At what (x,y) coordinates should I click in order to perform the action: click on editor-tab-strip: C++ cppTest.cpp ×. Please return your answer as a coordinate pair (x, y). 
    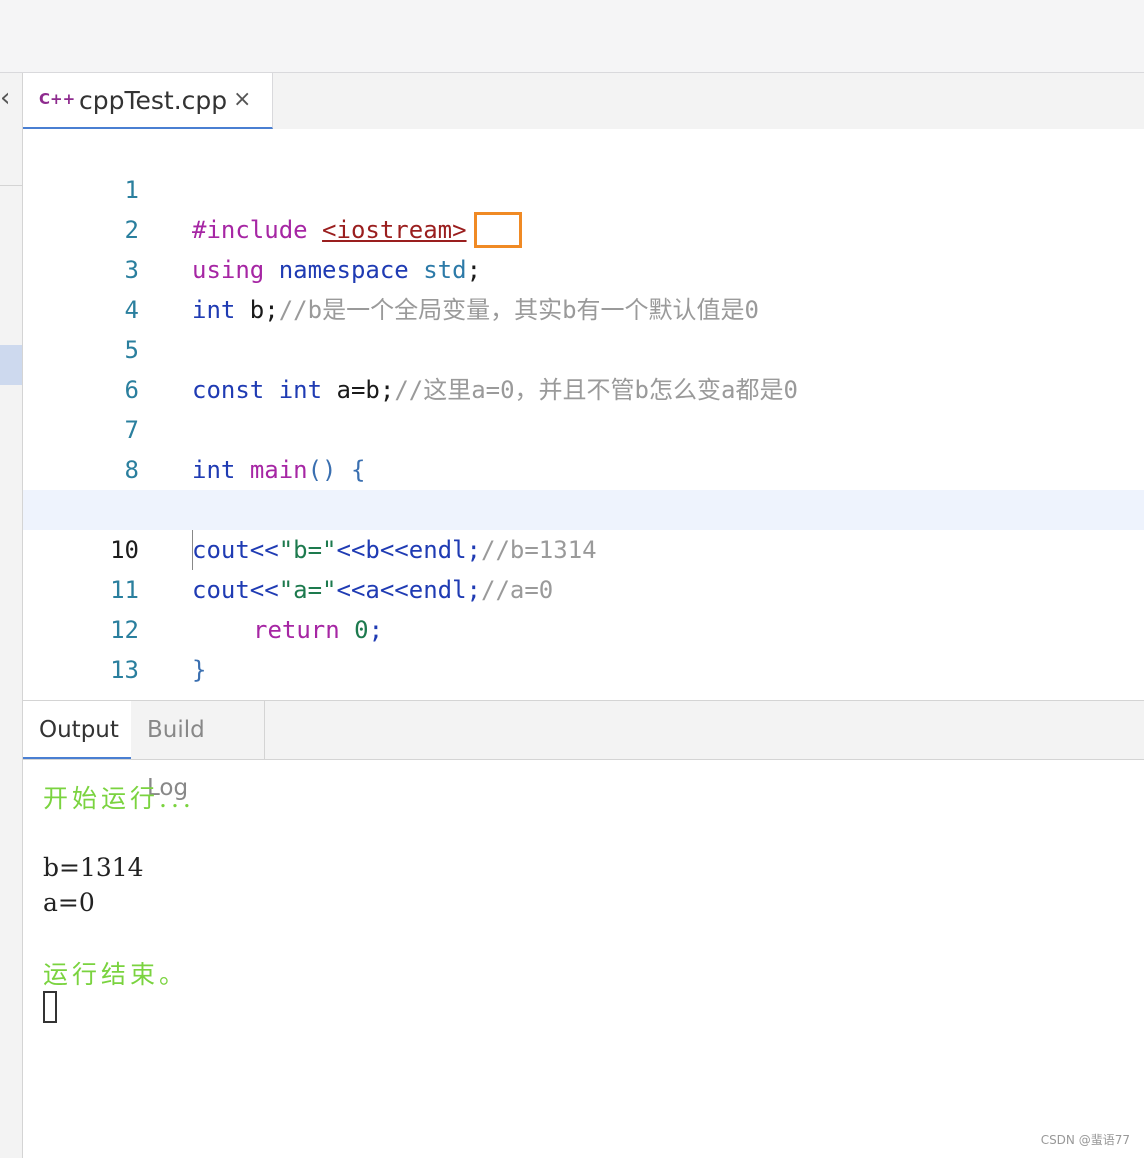
    Looking at the image, I should click on (583, 101).